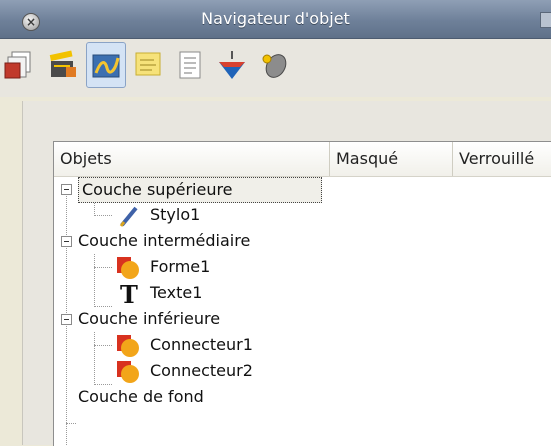  I want to click on tree-row: T Texte1, so click(302, 294).